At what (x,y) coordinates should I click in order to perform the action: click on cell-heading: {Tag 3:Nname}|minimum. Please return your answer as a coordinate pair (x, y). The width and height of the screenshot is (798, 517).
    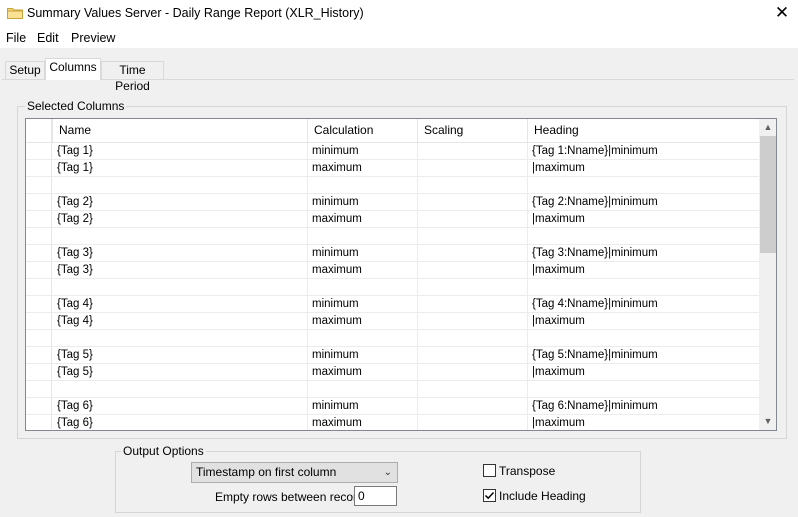
    Looking at the image, I should click on (643, 253).